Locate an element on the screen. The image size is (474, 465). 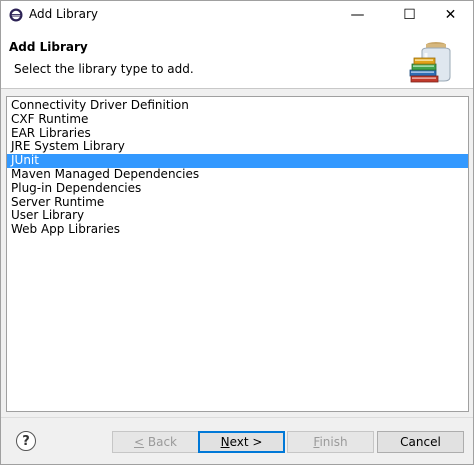
minimize-icon: — is located at coordinates (357, 15).